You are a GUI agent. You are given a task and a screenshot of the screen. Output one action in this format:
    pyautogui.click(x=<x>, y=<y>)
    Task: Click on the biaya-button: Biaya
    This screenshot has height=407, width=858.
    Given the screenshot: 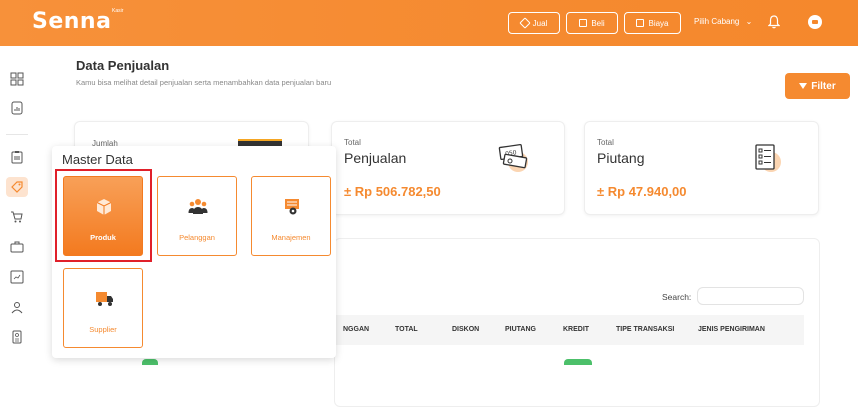 What is the action you would take?
    pyautogui.click(x=652, y=23)
    